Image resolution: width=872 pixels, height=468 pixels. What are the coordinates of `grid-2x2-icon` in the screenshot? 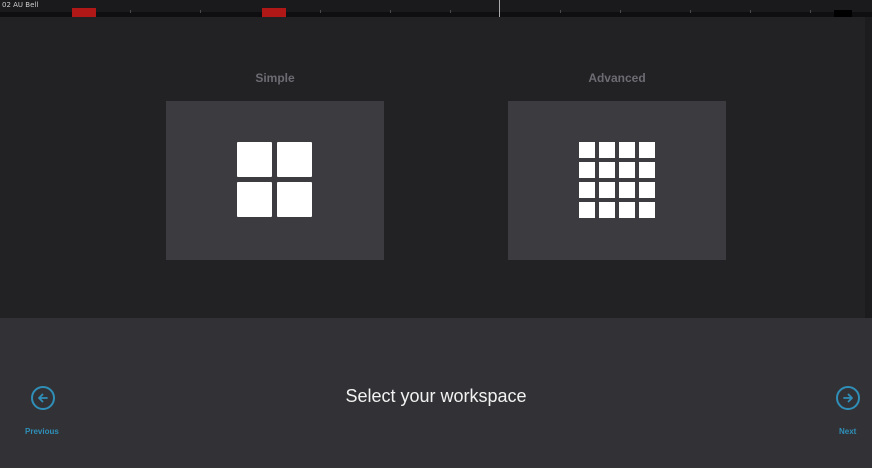 It's located at (275, 180).